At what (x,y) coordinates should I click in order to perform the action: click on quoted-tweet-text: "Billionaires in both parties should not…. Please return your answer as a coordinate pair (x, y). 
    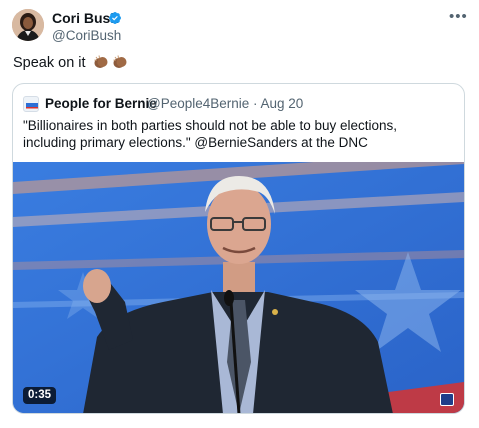
    Looking at the image, I should click on (210, 134).